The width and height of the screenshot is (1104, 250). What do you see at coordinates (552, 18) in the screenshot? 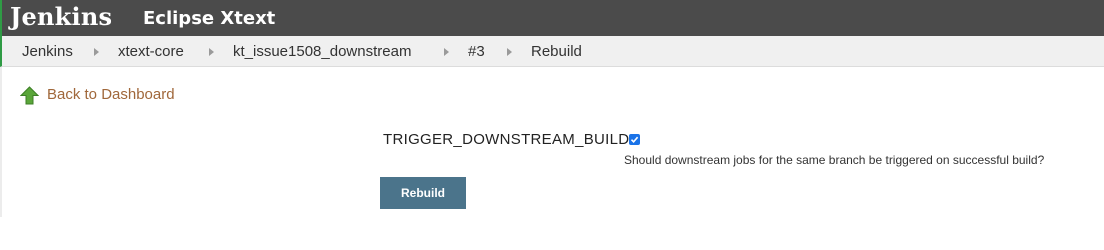
I see `top-header: Jenkins Eclipse Xtext` at bounding box center [552, 18].